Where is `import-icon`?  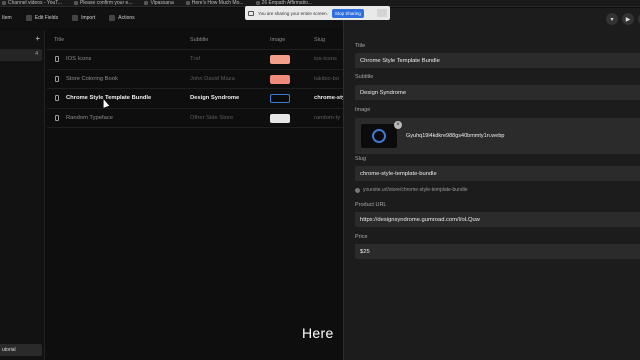
import-icon is located at coordinates (75, 18).